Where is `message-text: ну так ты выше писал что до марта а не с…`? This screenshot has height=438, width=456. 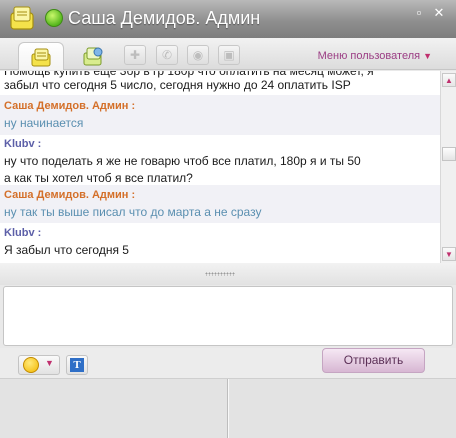
message-text: ну так ты выше писал что до марта а не с… is located at coordinates (133, 212).